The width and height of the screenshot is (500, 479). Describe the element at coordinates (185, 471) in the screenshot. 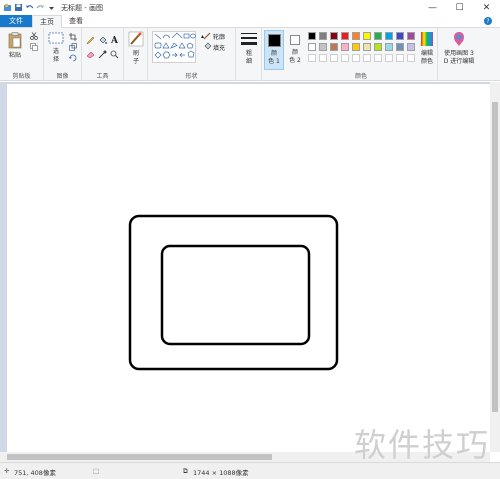

I see `canvas-size-icon: ⧉` at that location.